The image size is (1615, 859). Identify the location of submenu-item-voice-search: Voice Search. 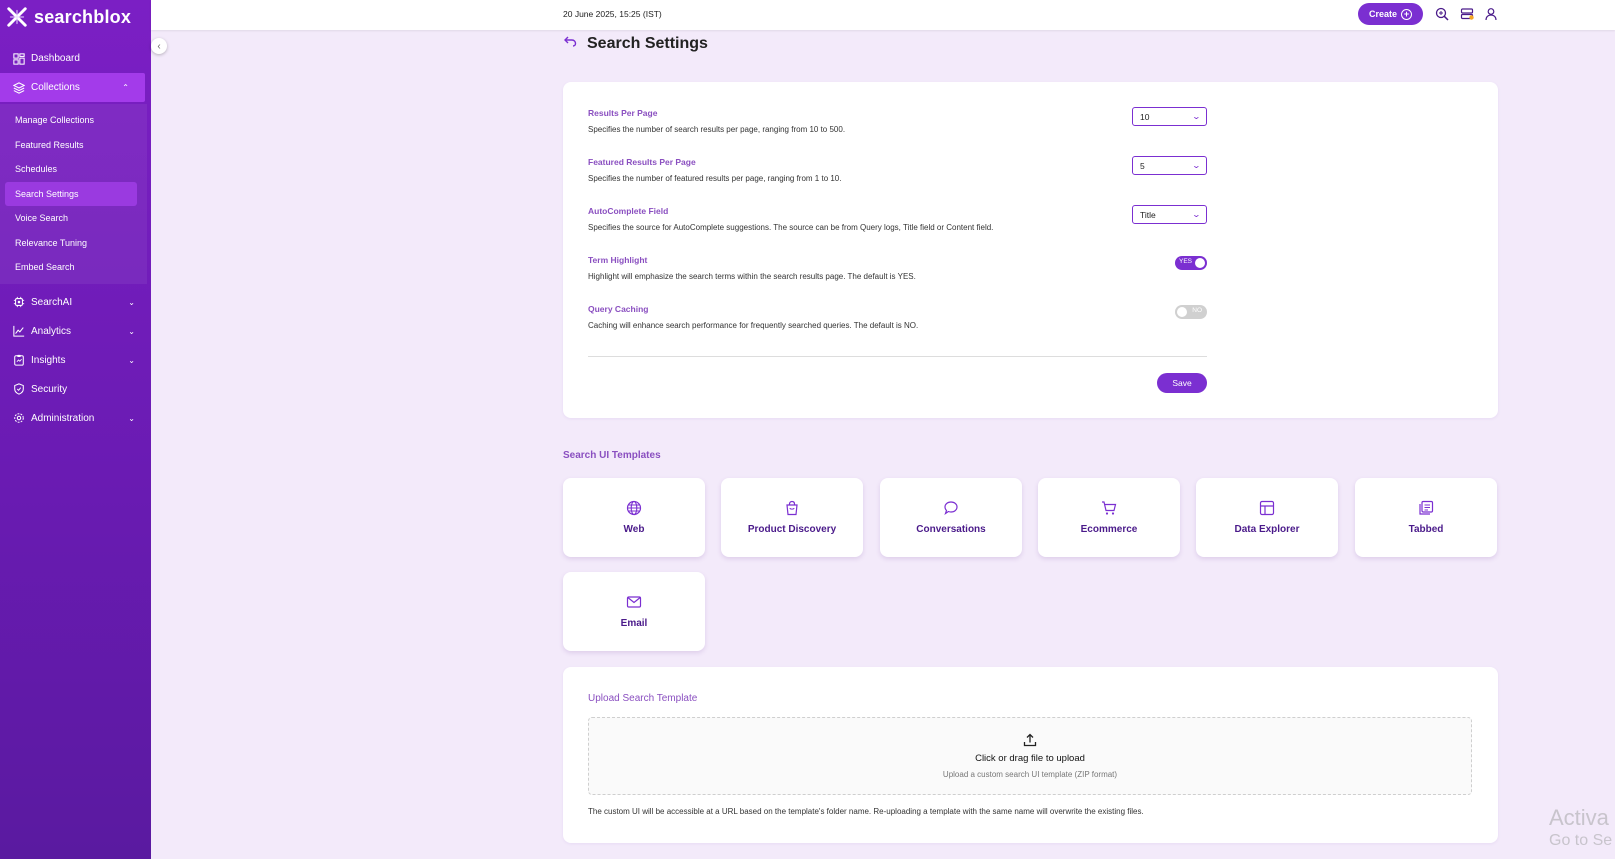
(73, 218).